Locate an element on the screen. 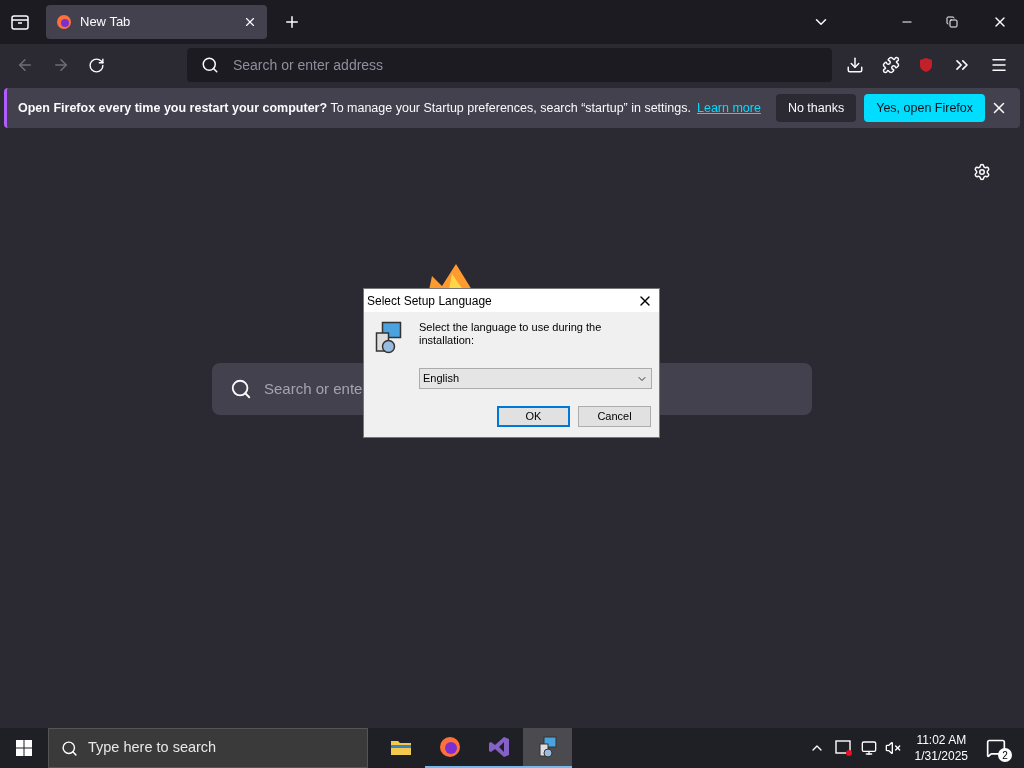 This screenshot has height=768, width=1024. dialog-title: Select Setup Language is located at coordinates (430, 301).